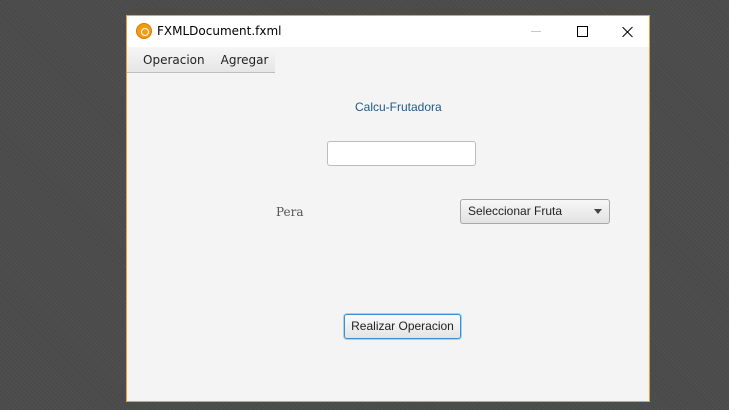 The image size is (729, 410). I want to click on close-icon, so click(628, 32).